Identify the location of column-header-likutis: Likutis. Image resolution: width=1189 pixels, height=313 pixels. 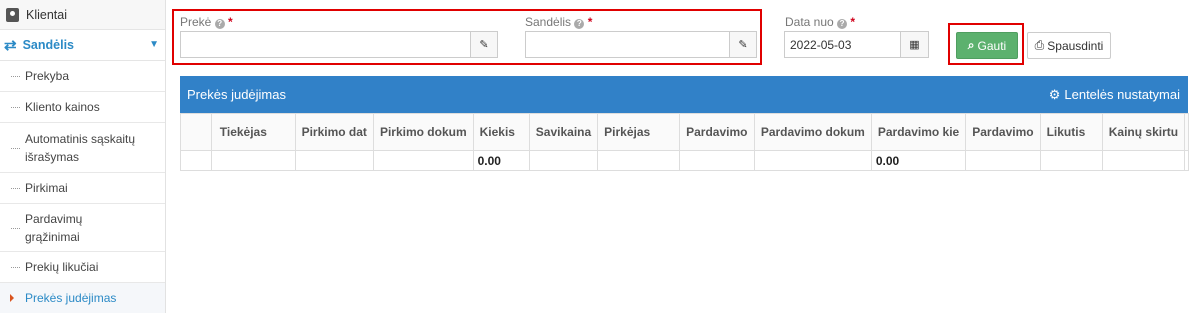
(1071, 132).